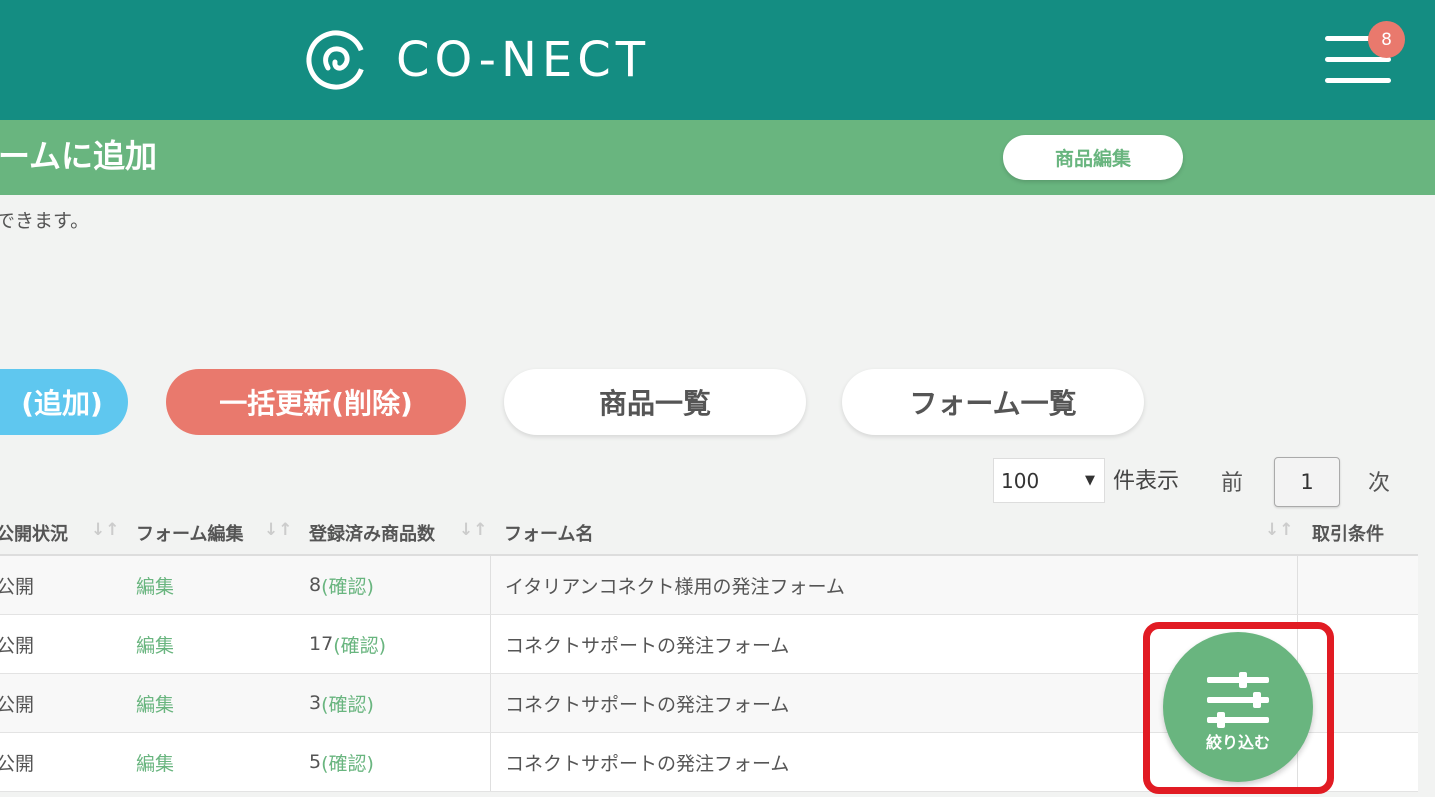 Image resolution: width=1435 pixels, height=797 pixels. Describe the element at coordinates (1386, 39) in the screenshot. I see `notification-badge: 8` at that location.